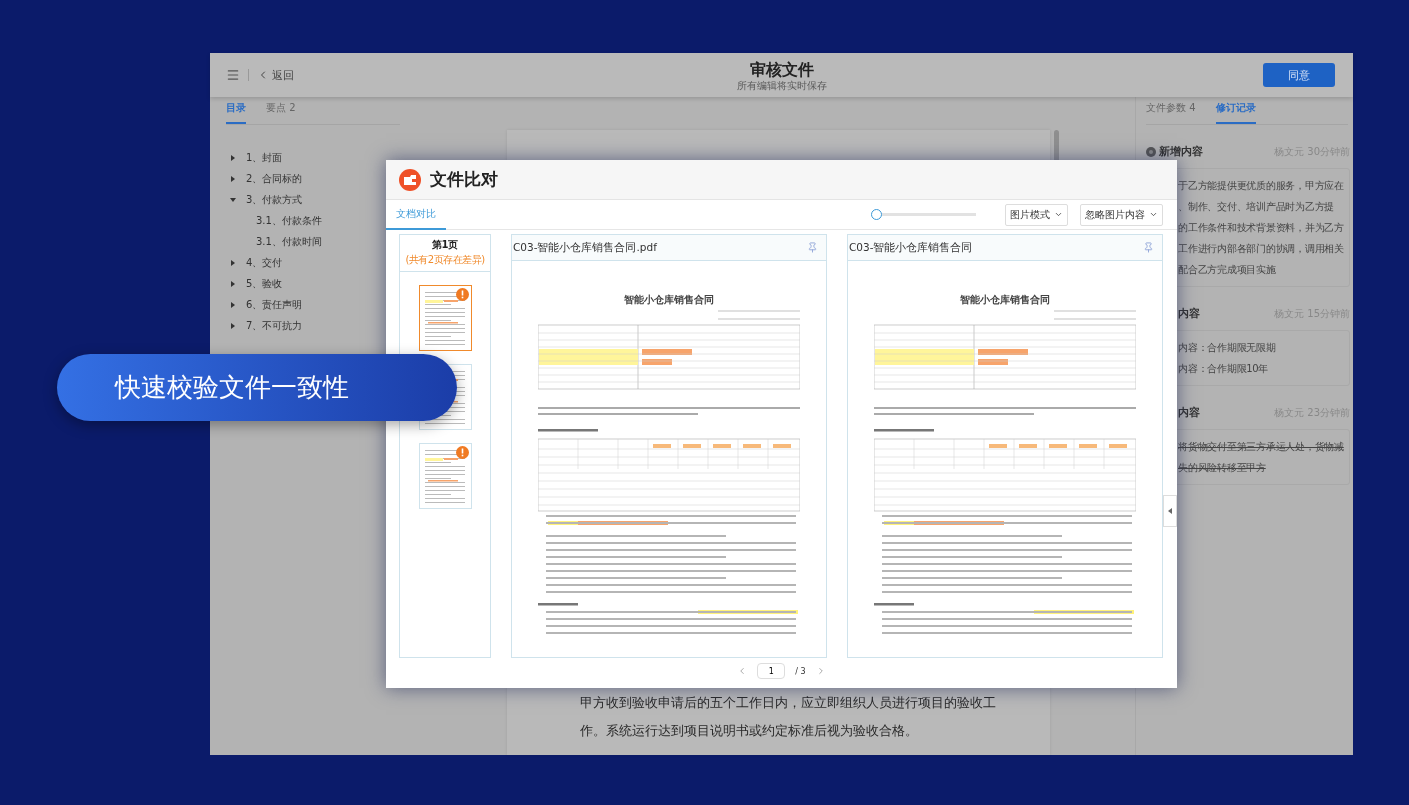 The image size is (1409, 805). What do you see at coordinates (1222, 468) in the screenshot?
I see `revision-text: 失的风险转移至甲方` at bounding box center [1222, 468].